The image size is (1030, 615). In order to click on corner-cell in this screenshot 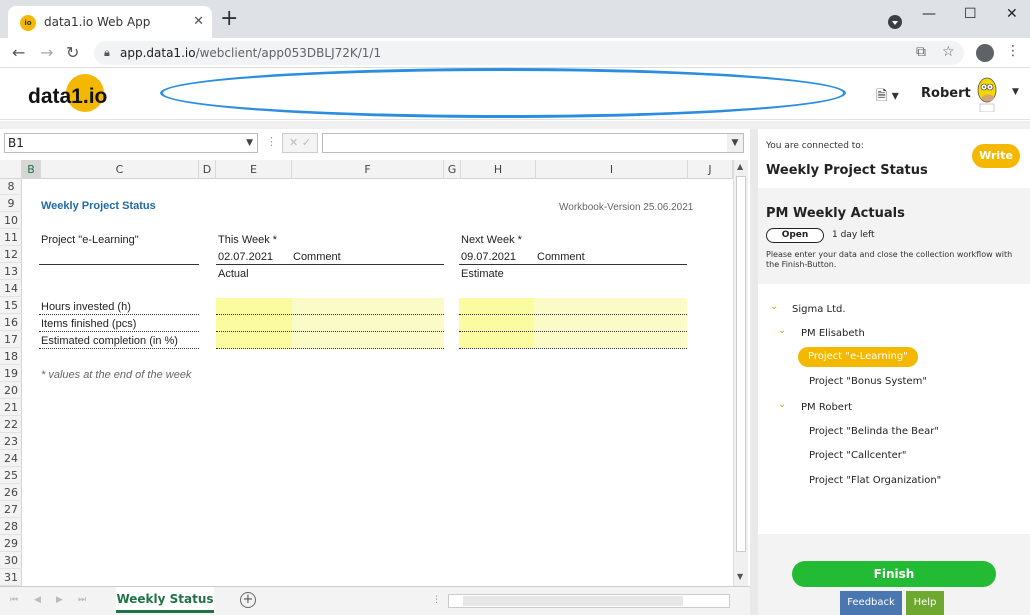, I will do `click(11, 169)`.